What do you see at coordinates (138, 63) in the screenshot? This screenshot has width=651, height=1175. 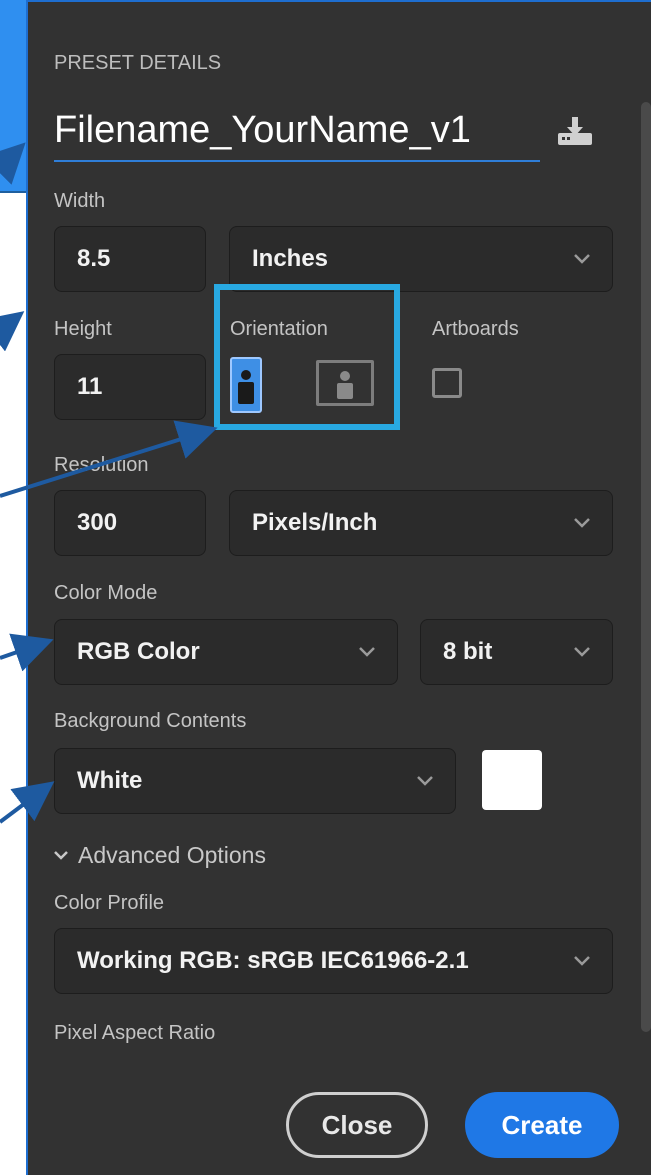 I see `section-title: PRESET DETAILS` at bounding box center [138, 63].